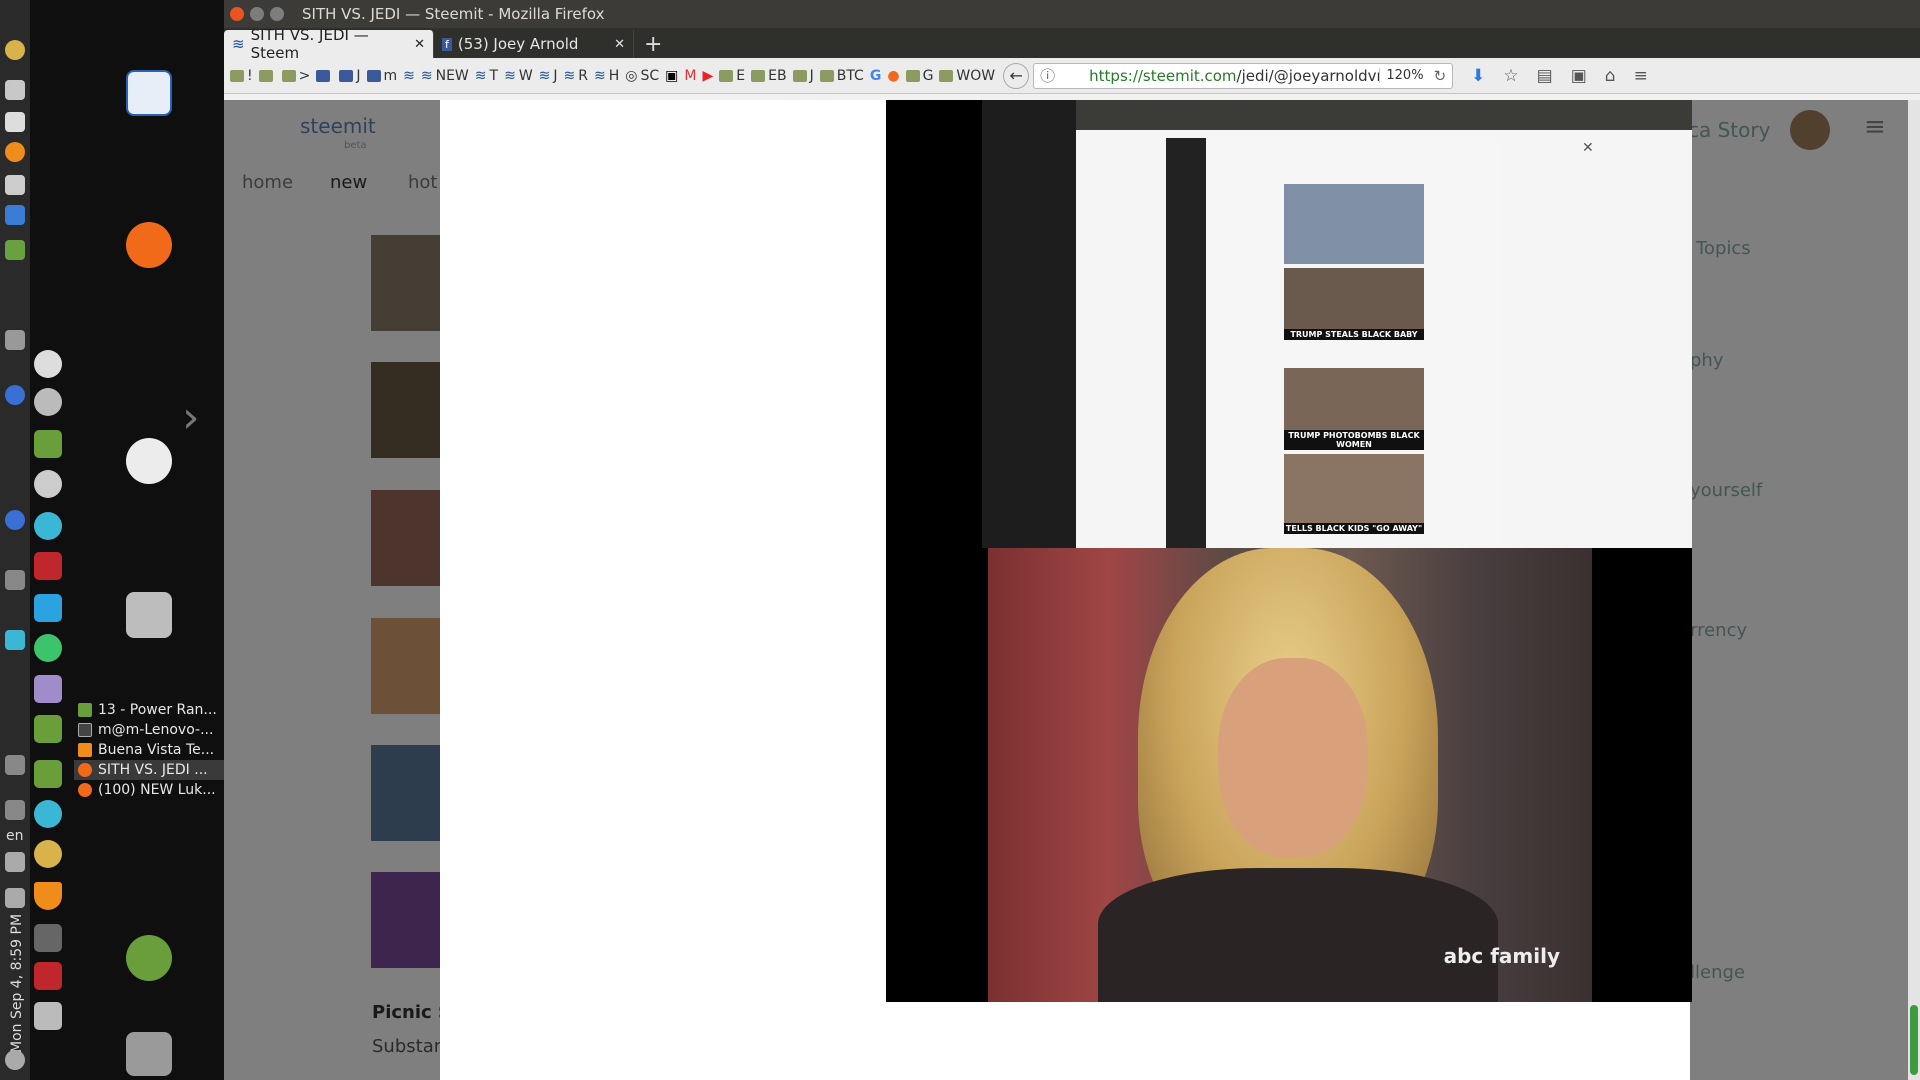  Describe the element at coordinates (1404, 75) in the screenshot. I see `zoom-indicator: 120%` at that location.